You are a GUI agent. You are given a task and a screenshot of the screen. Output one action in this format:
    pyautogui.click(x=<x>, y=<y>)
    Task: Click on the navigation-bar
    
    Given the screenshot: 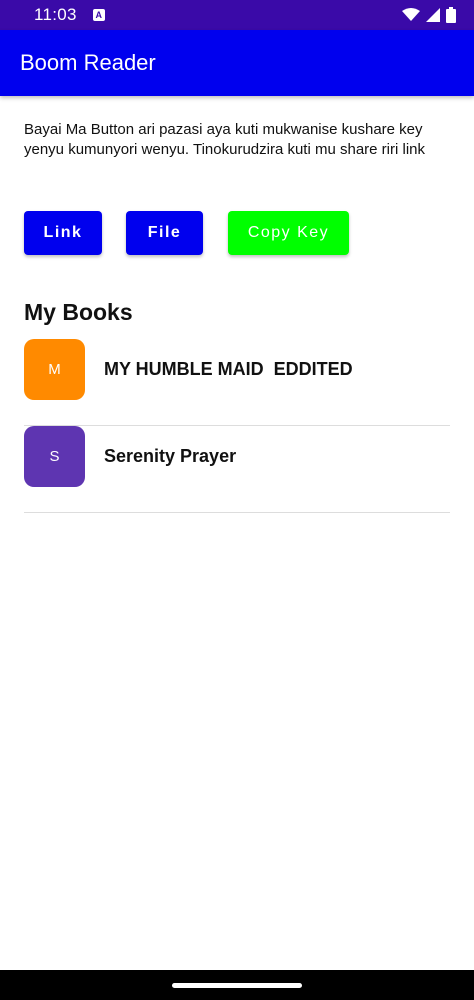 What is the action you would take?
    pyautogui.click(x=237, y=985)
    